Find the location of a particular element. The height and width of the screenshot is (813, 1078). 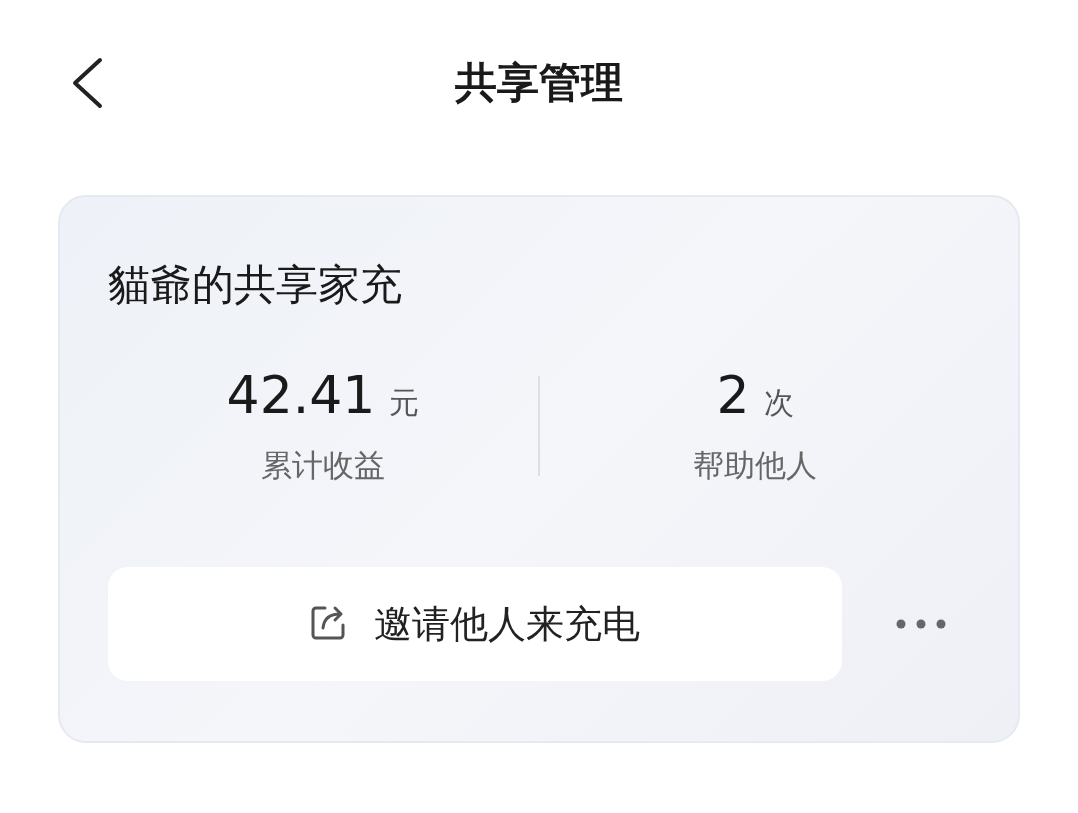

back-icon is located at coordinates (87, 83).